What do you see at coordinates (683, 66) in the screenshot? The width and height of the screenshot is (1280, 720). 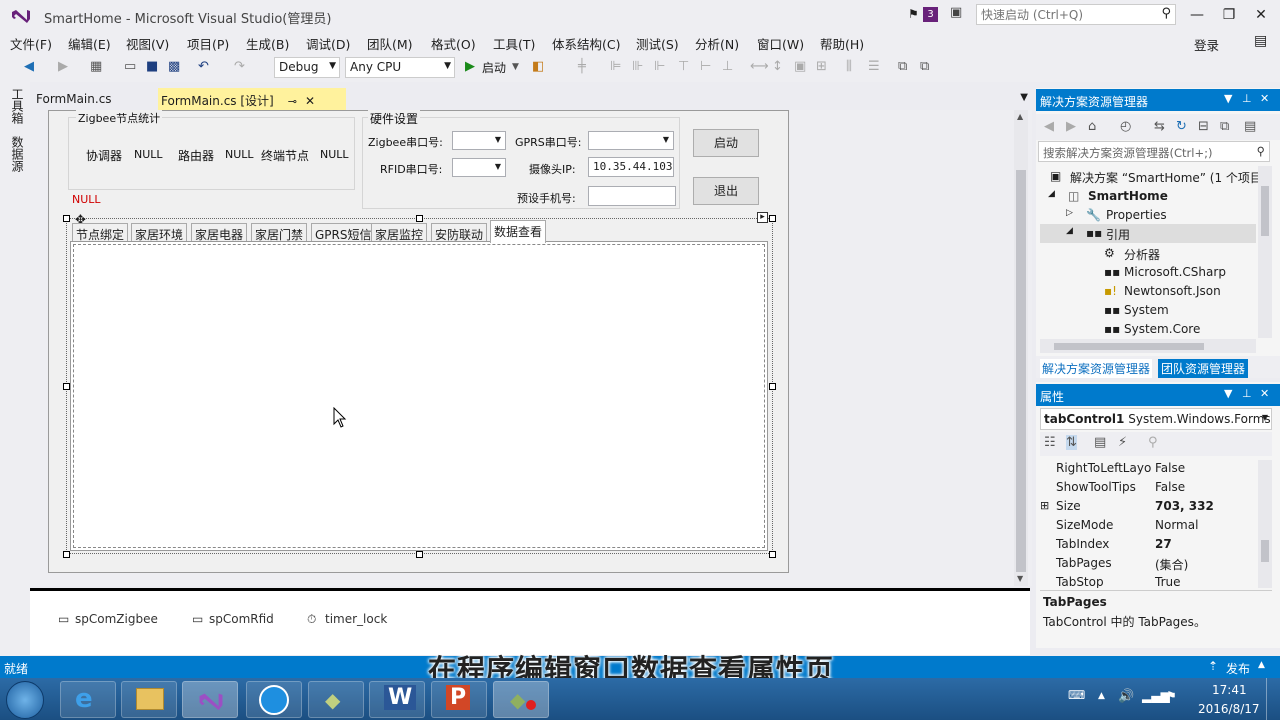 I see `align-top-icon: ⊤` at bounding box center [683, 66].